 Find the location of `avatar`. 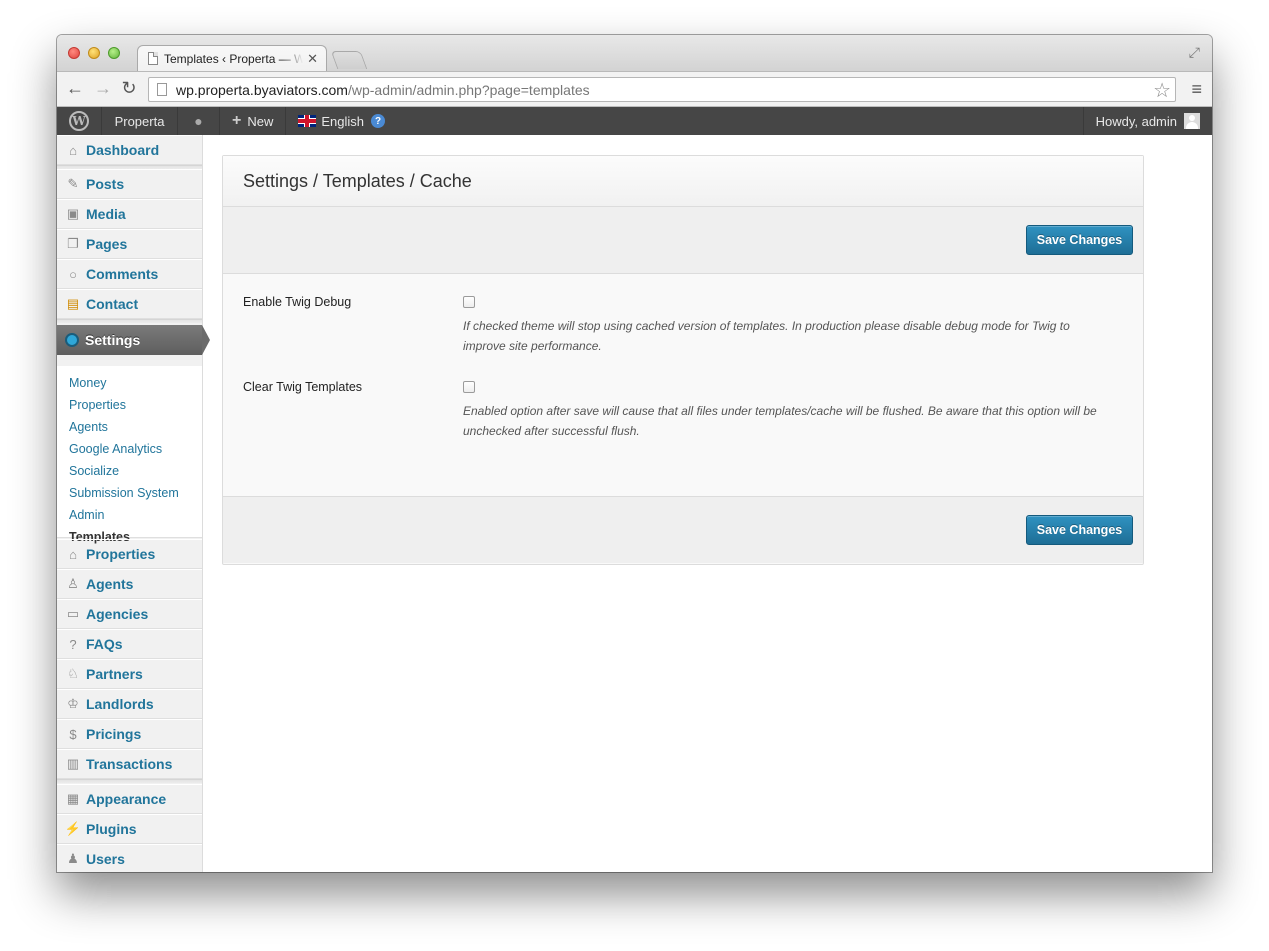

avatar is located at coordinates (1192, 121).